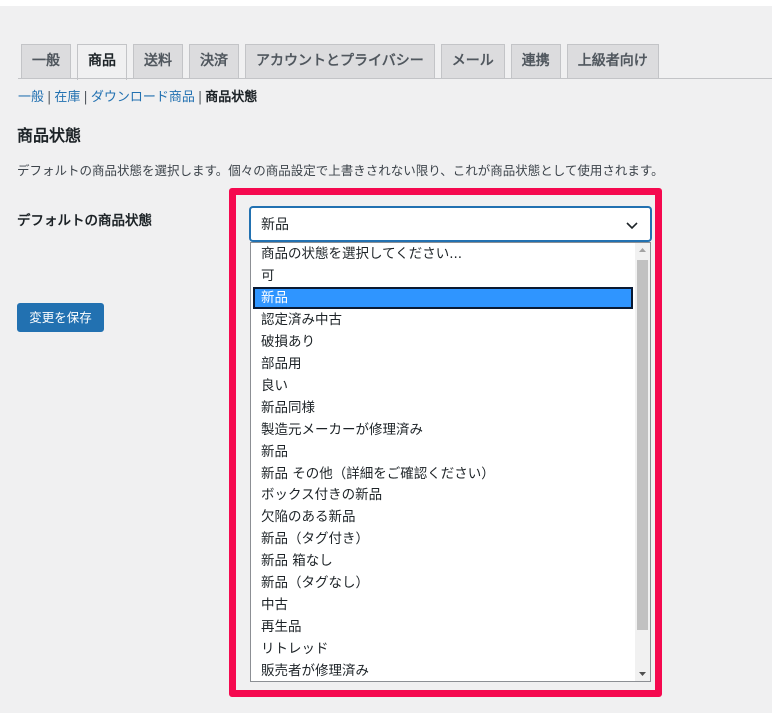 Image resolution: width=772 pixels, height=713 pixels. I want to click on select-option: 認定済み中古, so click(443, 320).